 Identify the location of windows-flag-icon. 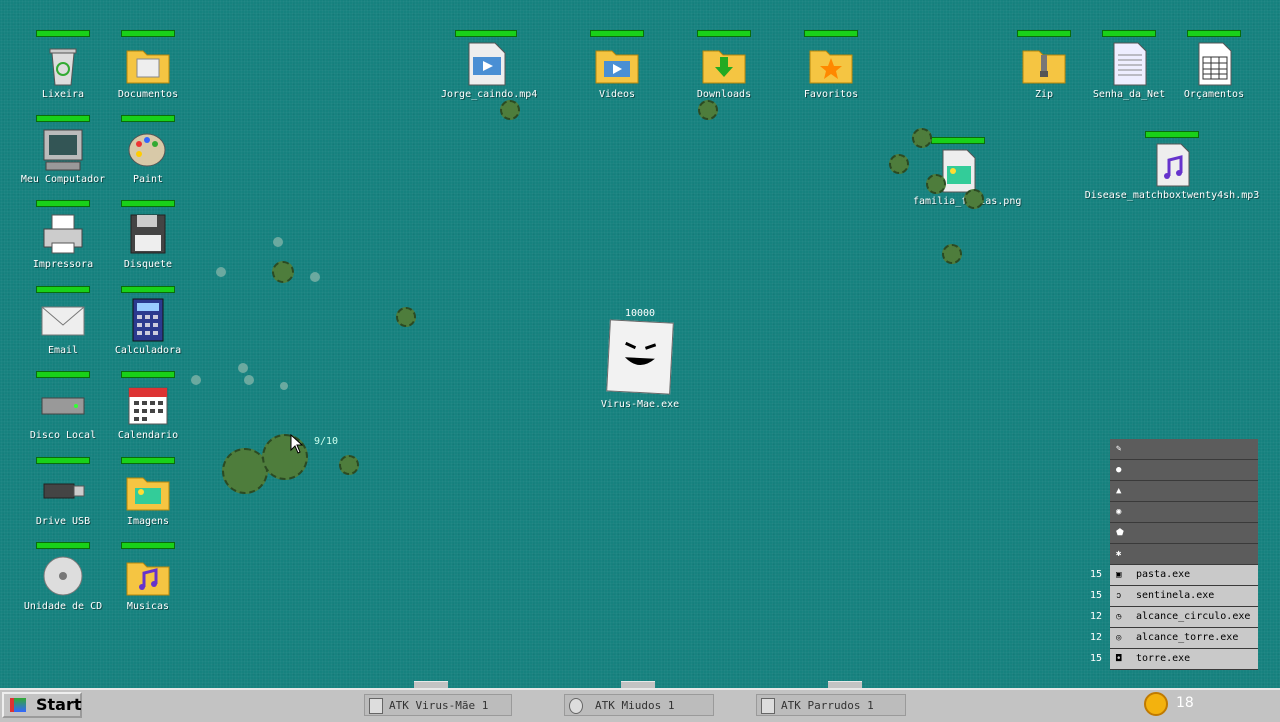
(18, 705).